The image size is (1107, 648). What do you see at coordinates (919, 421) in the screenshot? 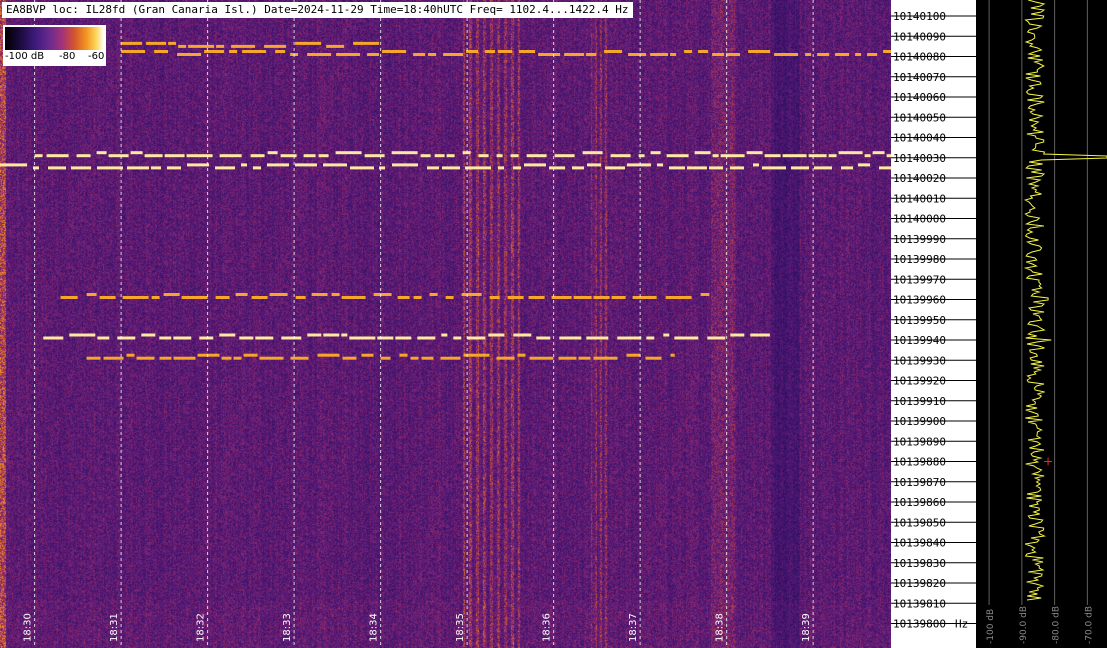
I see `freq-tick-label: 10139900` at bounding box center [919, 421].